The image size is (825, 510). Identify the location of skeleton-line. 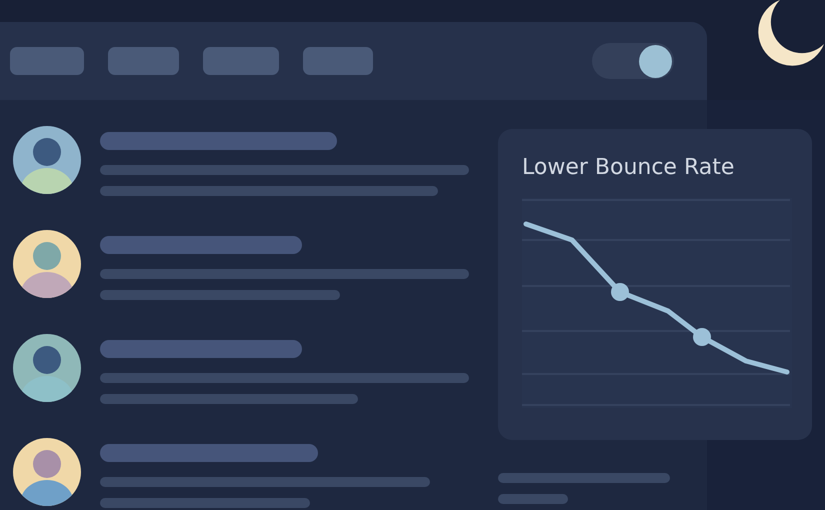
(533, 499).